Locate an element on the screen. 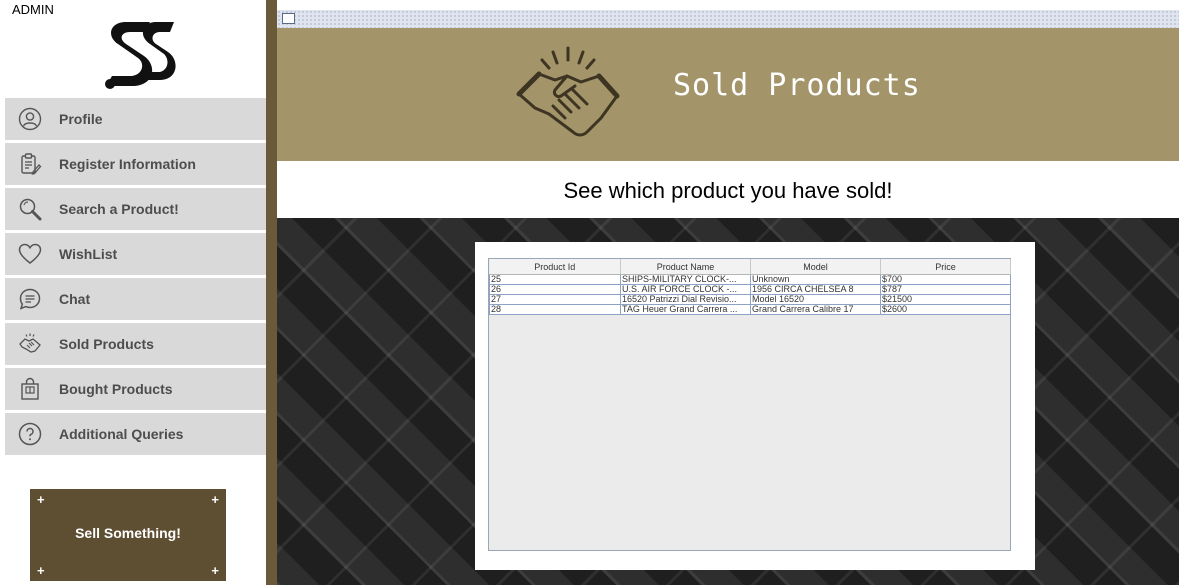 This screenshot has height=585, width=1179. page-subtitle: See which product you have sold! is located at coordinates (728, 190).